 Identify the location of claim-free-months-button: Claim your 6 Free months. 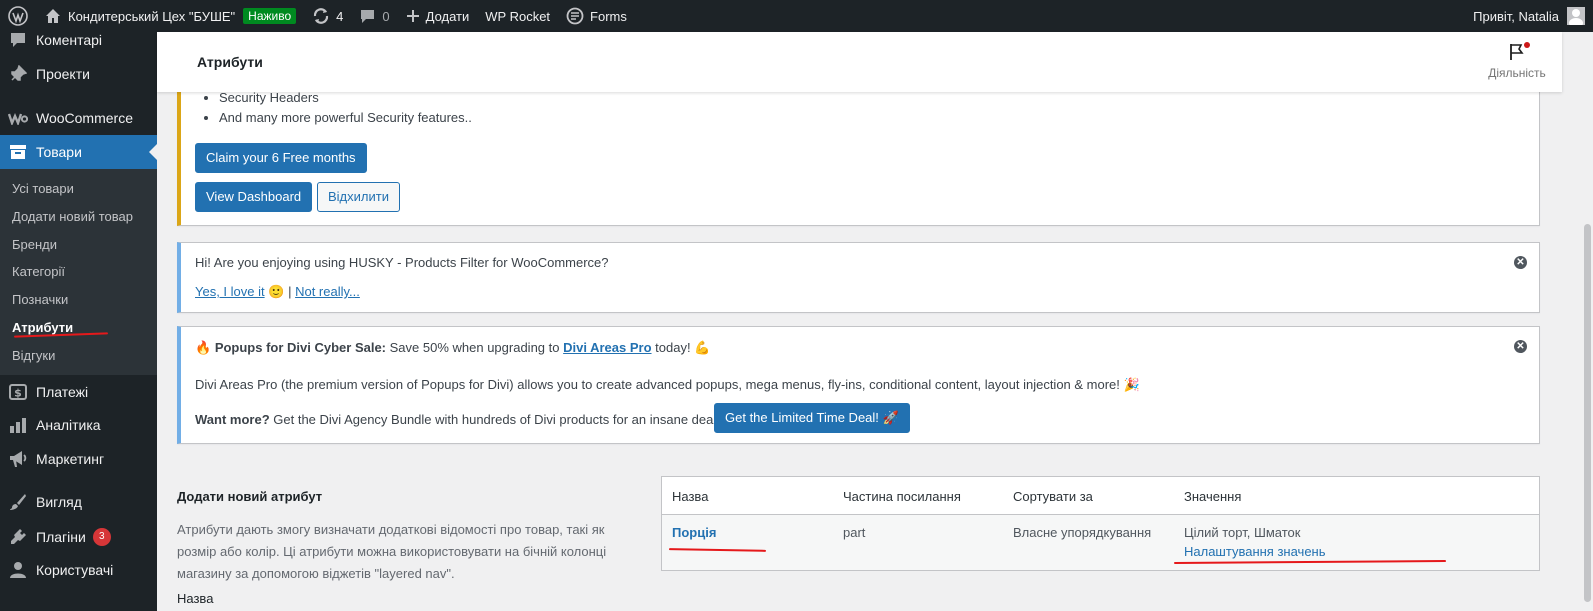
(281, 158).